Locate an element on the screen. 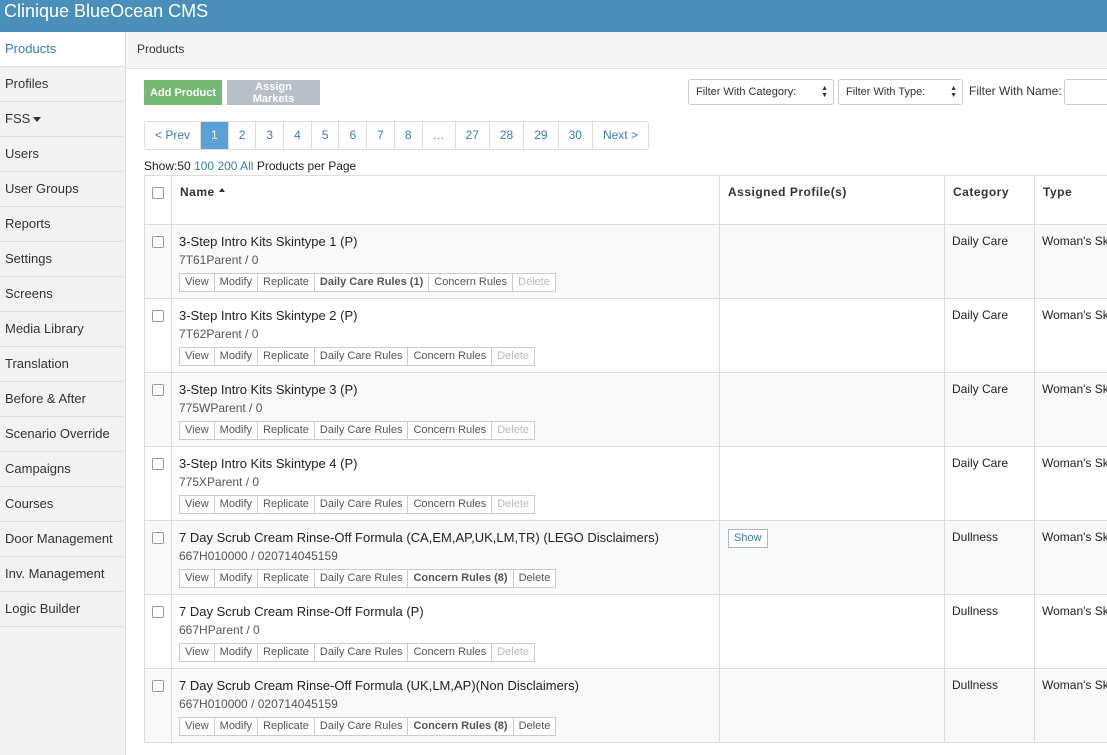 Image resolution: width=1107 pixels, height=755 pixels. name-header-cell: Name is located at coordinates (445, 200).